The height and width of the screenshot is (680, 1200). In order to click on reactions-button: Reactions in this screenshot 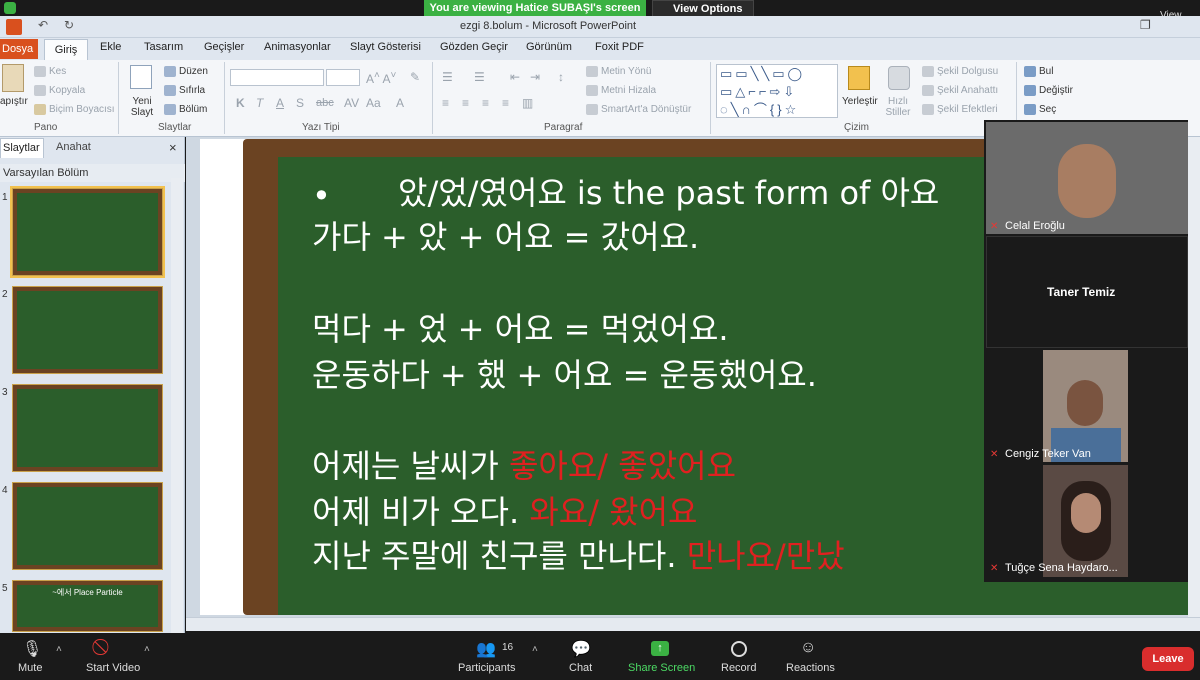, I will do `click(810, 668)`.